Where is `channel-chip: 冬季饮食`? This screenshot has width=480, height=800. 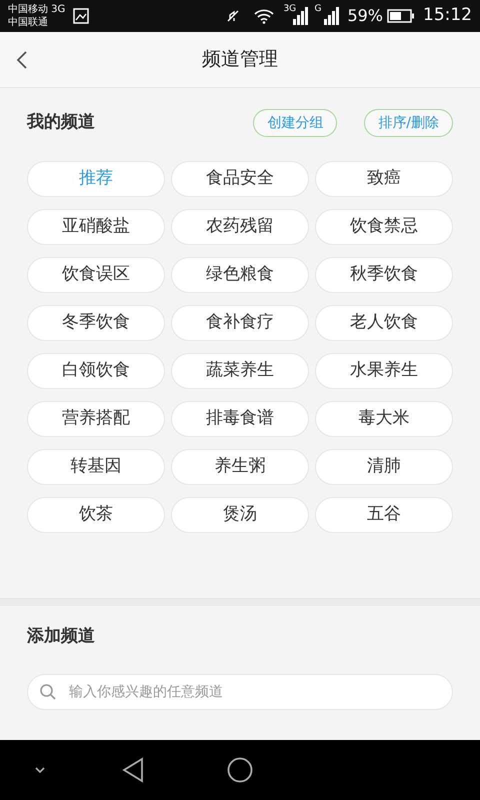 channel-chip: 冬季饮食 is located at coordinates (96, 323).